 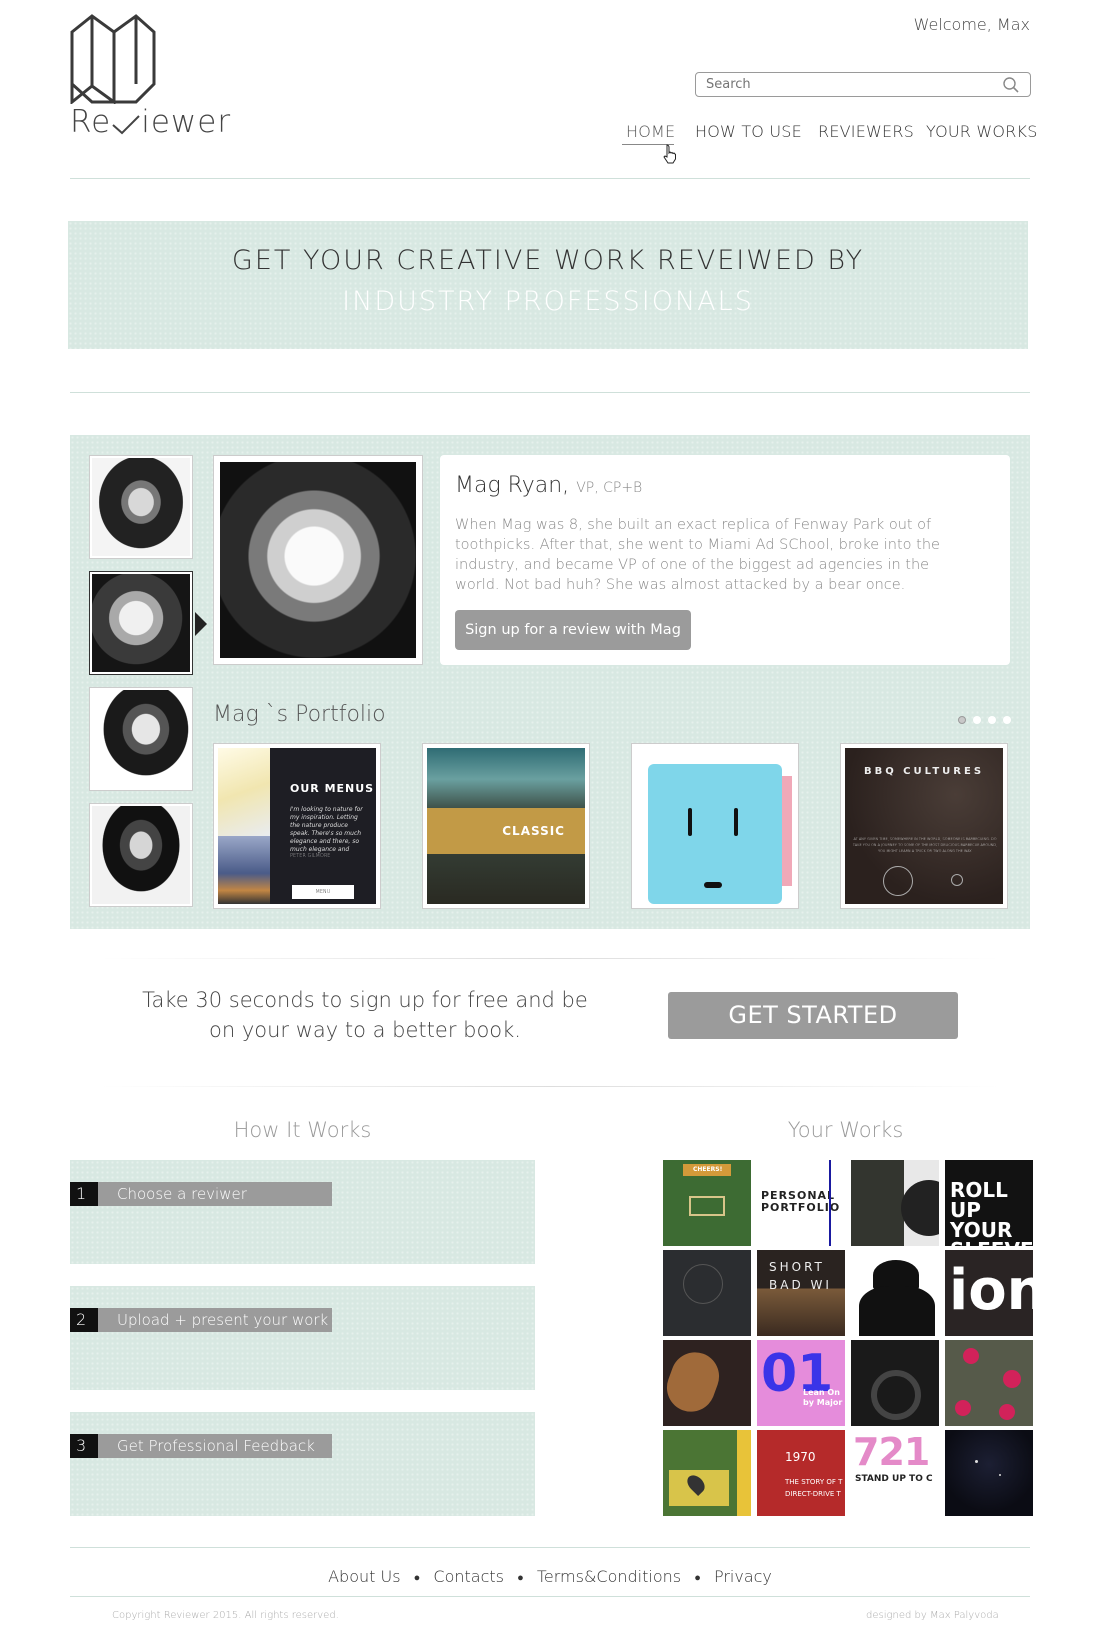 What do you see at coordinates (550, 958) in the screenshot?
I see `cta-top-divider` at bounding box center [550, 958].